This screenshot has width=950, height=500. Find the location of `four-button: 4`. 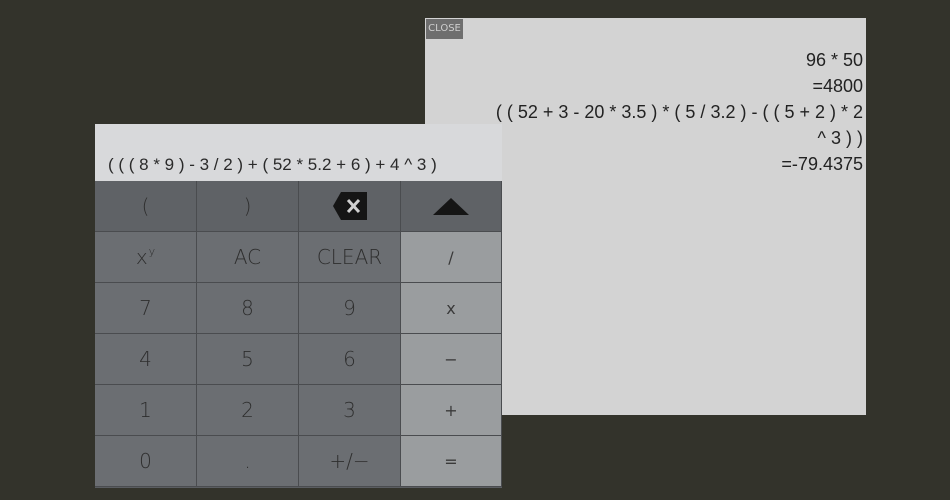

four-button: 4 is located at coordinates (146, 359).